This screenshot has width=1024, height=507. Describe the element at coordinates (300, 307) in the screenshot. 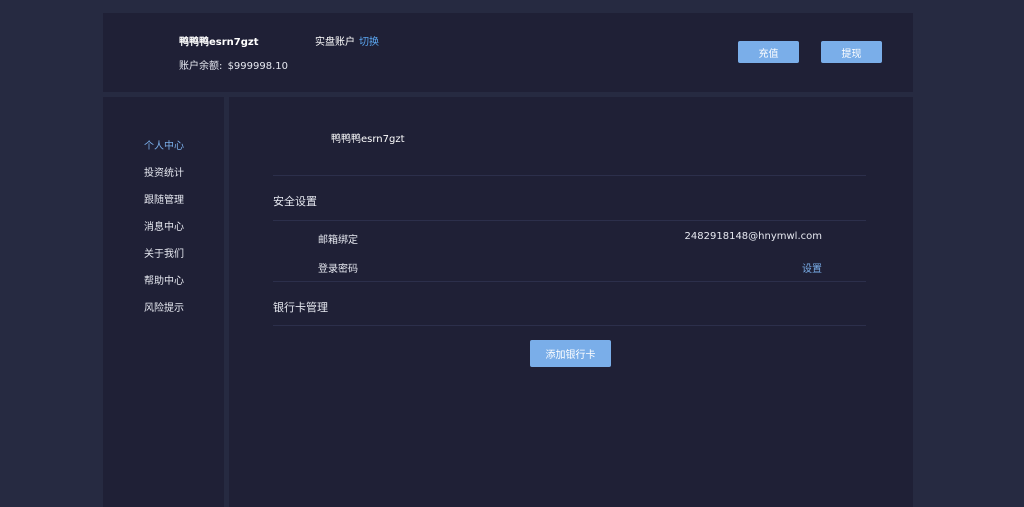

I see `bank-card-management-title: 银行卡管理` at that location.